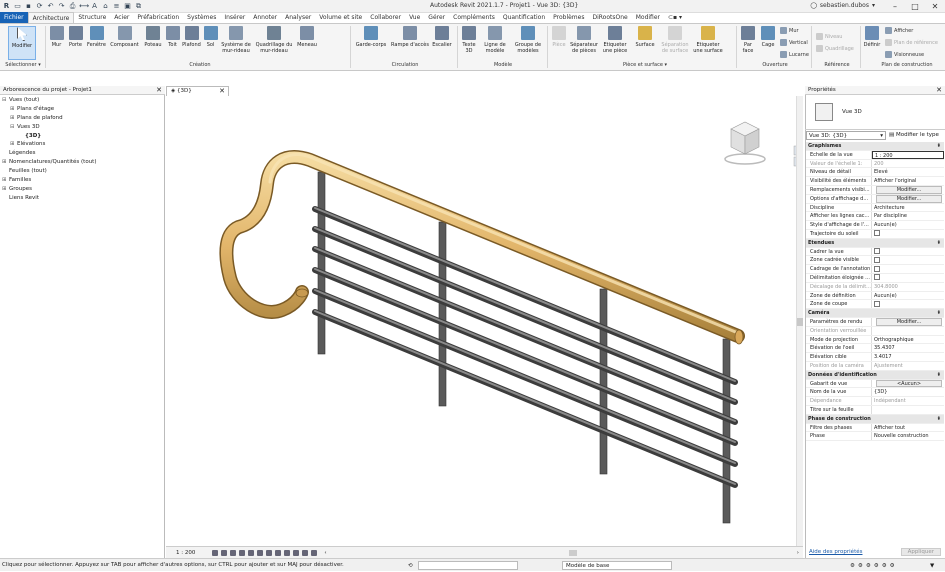 This screenshot has width=945, height=572. What do you see at coordinates (153, 43) in the screenshot?
I see `poteau-button: Poteau` at bounding box center [153, 43].